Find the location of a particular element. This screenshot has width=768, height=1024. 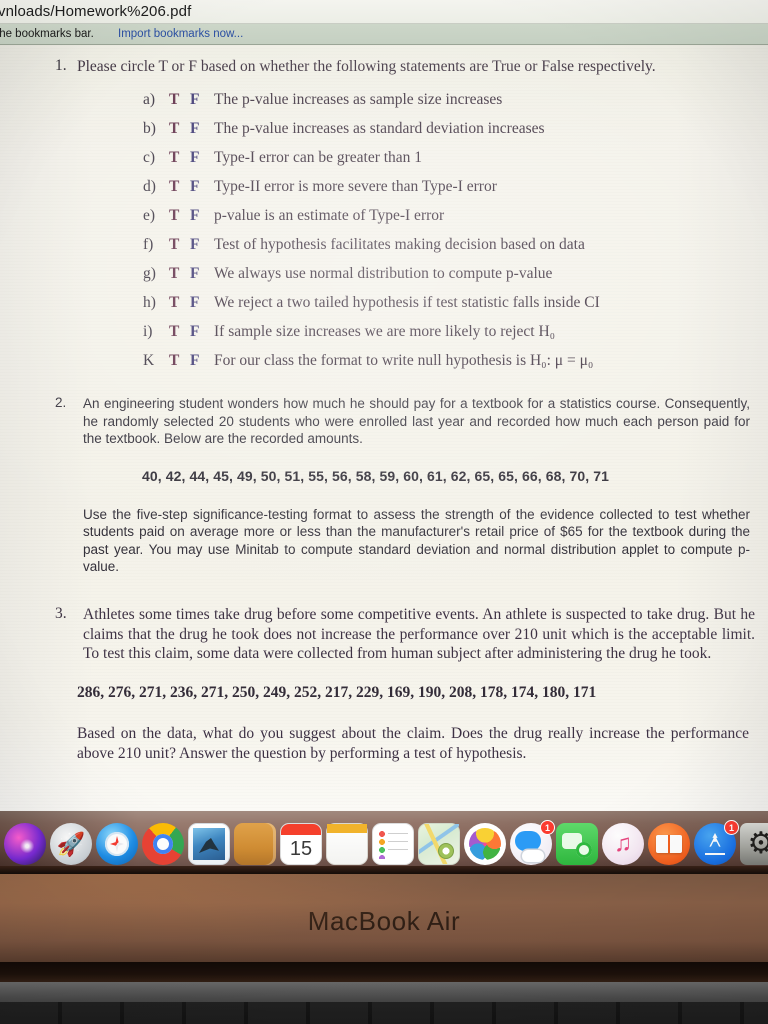

appstore-icon: 1 is located at coordinates (716, 842).